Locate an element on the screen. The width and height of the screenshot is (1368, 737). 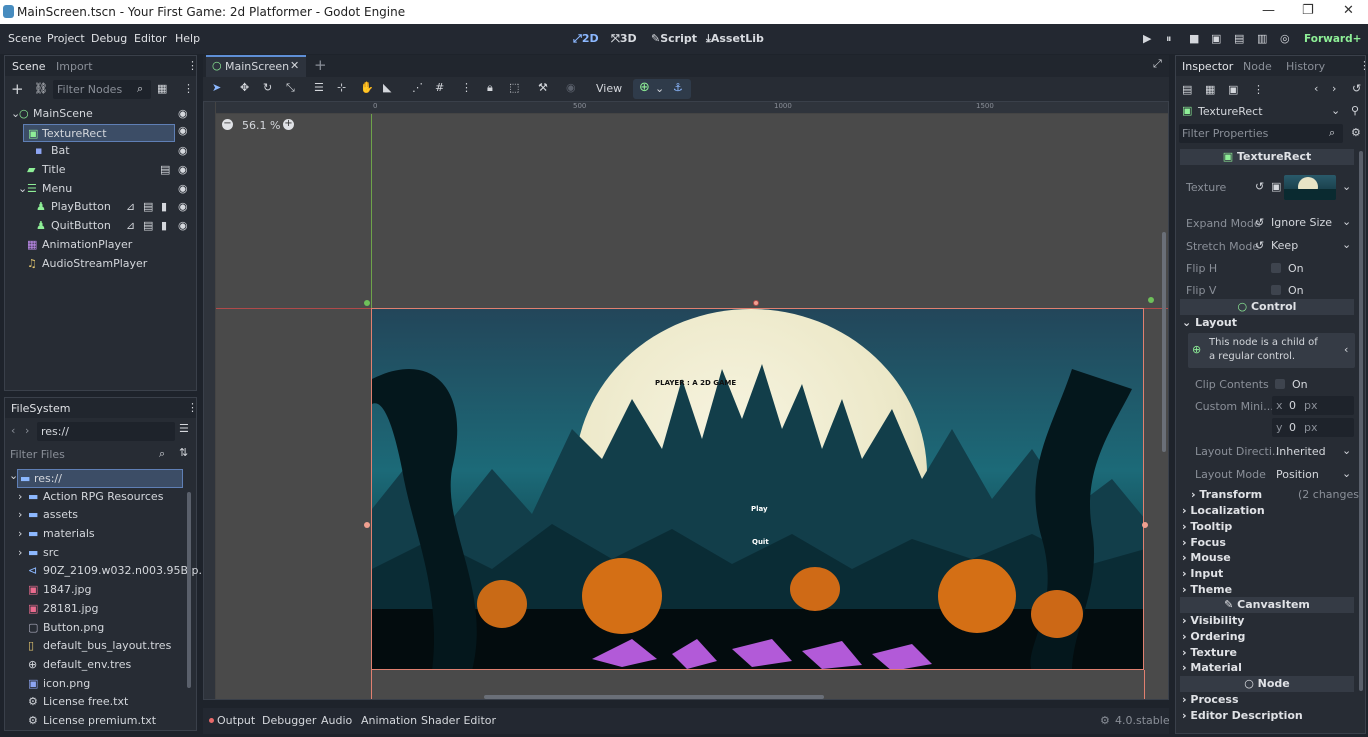
flip-v-checkbox is located at coordinates (1276, 290).